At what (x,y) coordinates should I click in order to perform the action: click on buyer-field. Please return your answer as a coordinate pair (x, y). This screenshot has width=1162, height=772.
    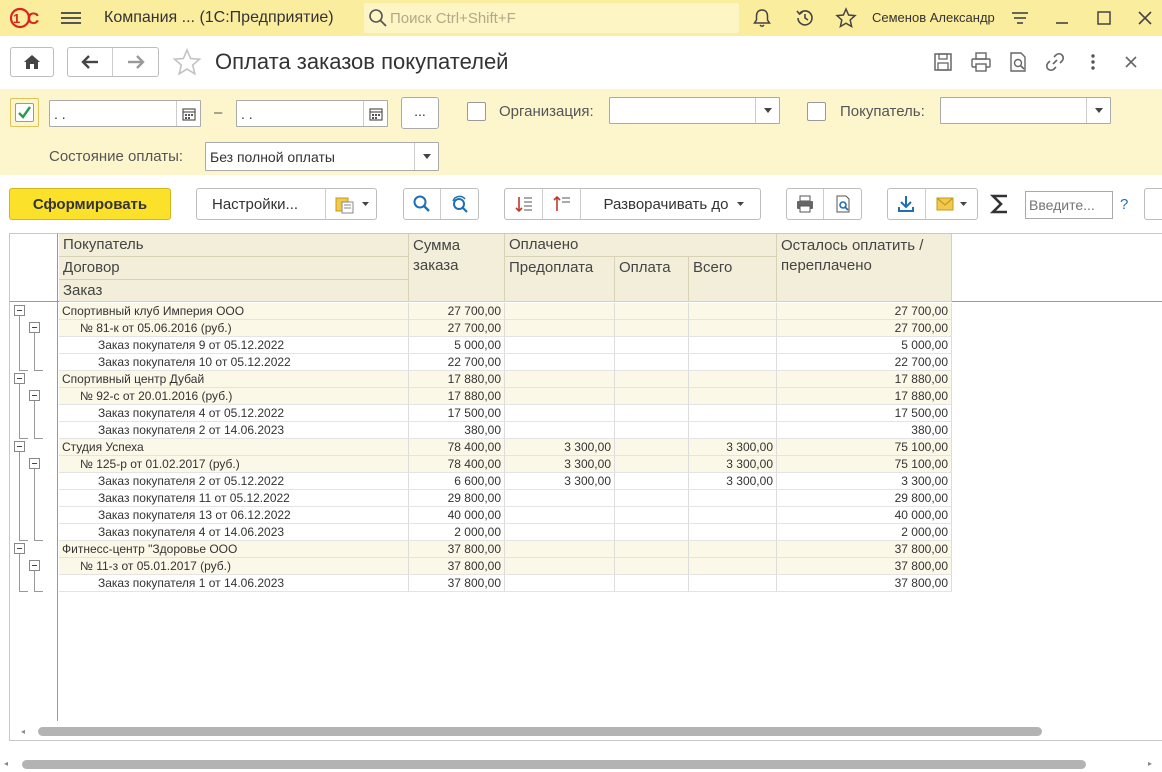
    Looking at the image, I should click on (1025, 110).